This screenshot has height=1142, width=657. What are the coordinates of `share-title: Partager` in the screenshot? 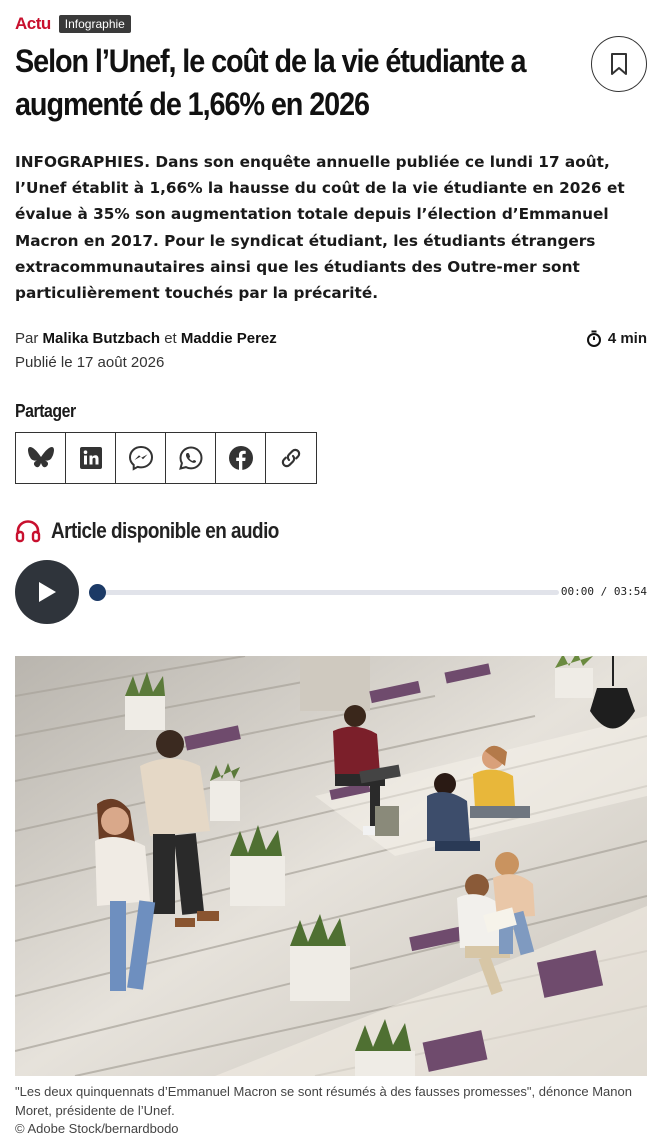 It's located at (45, 411).